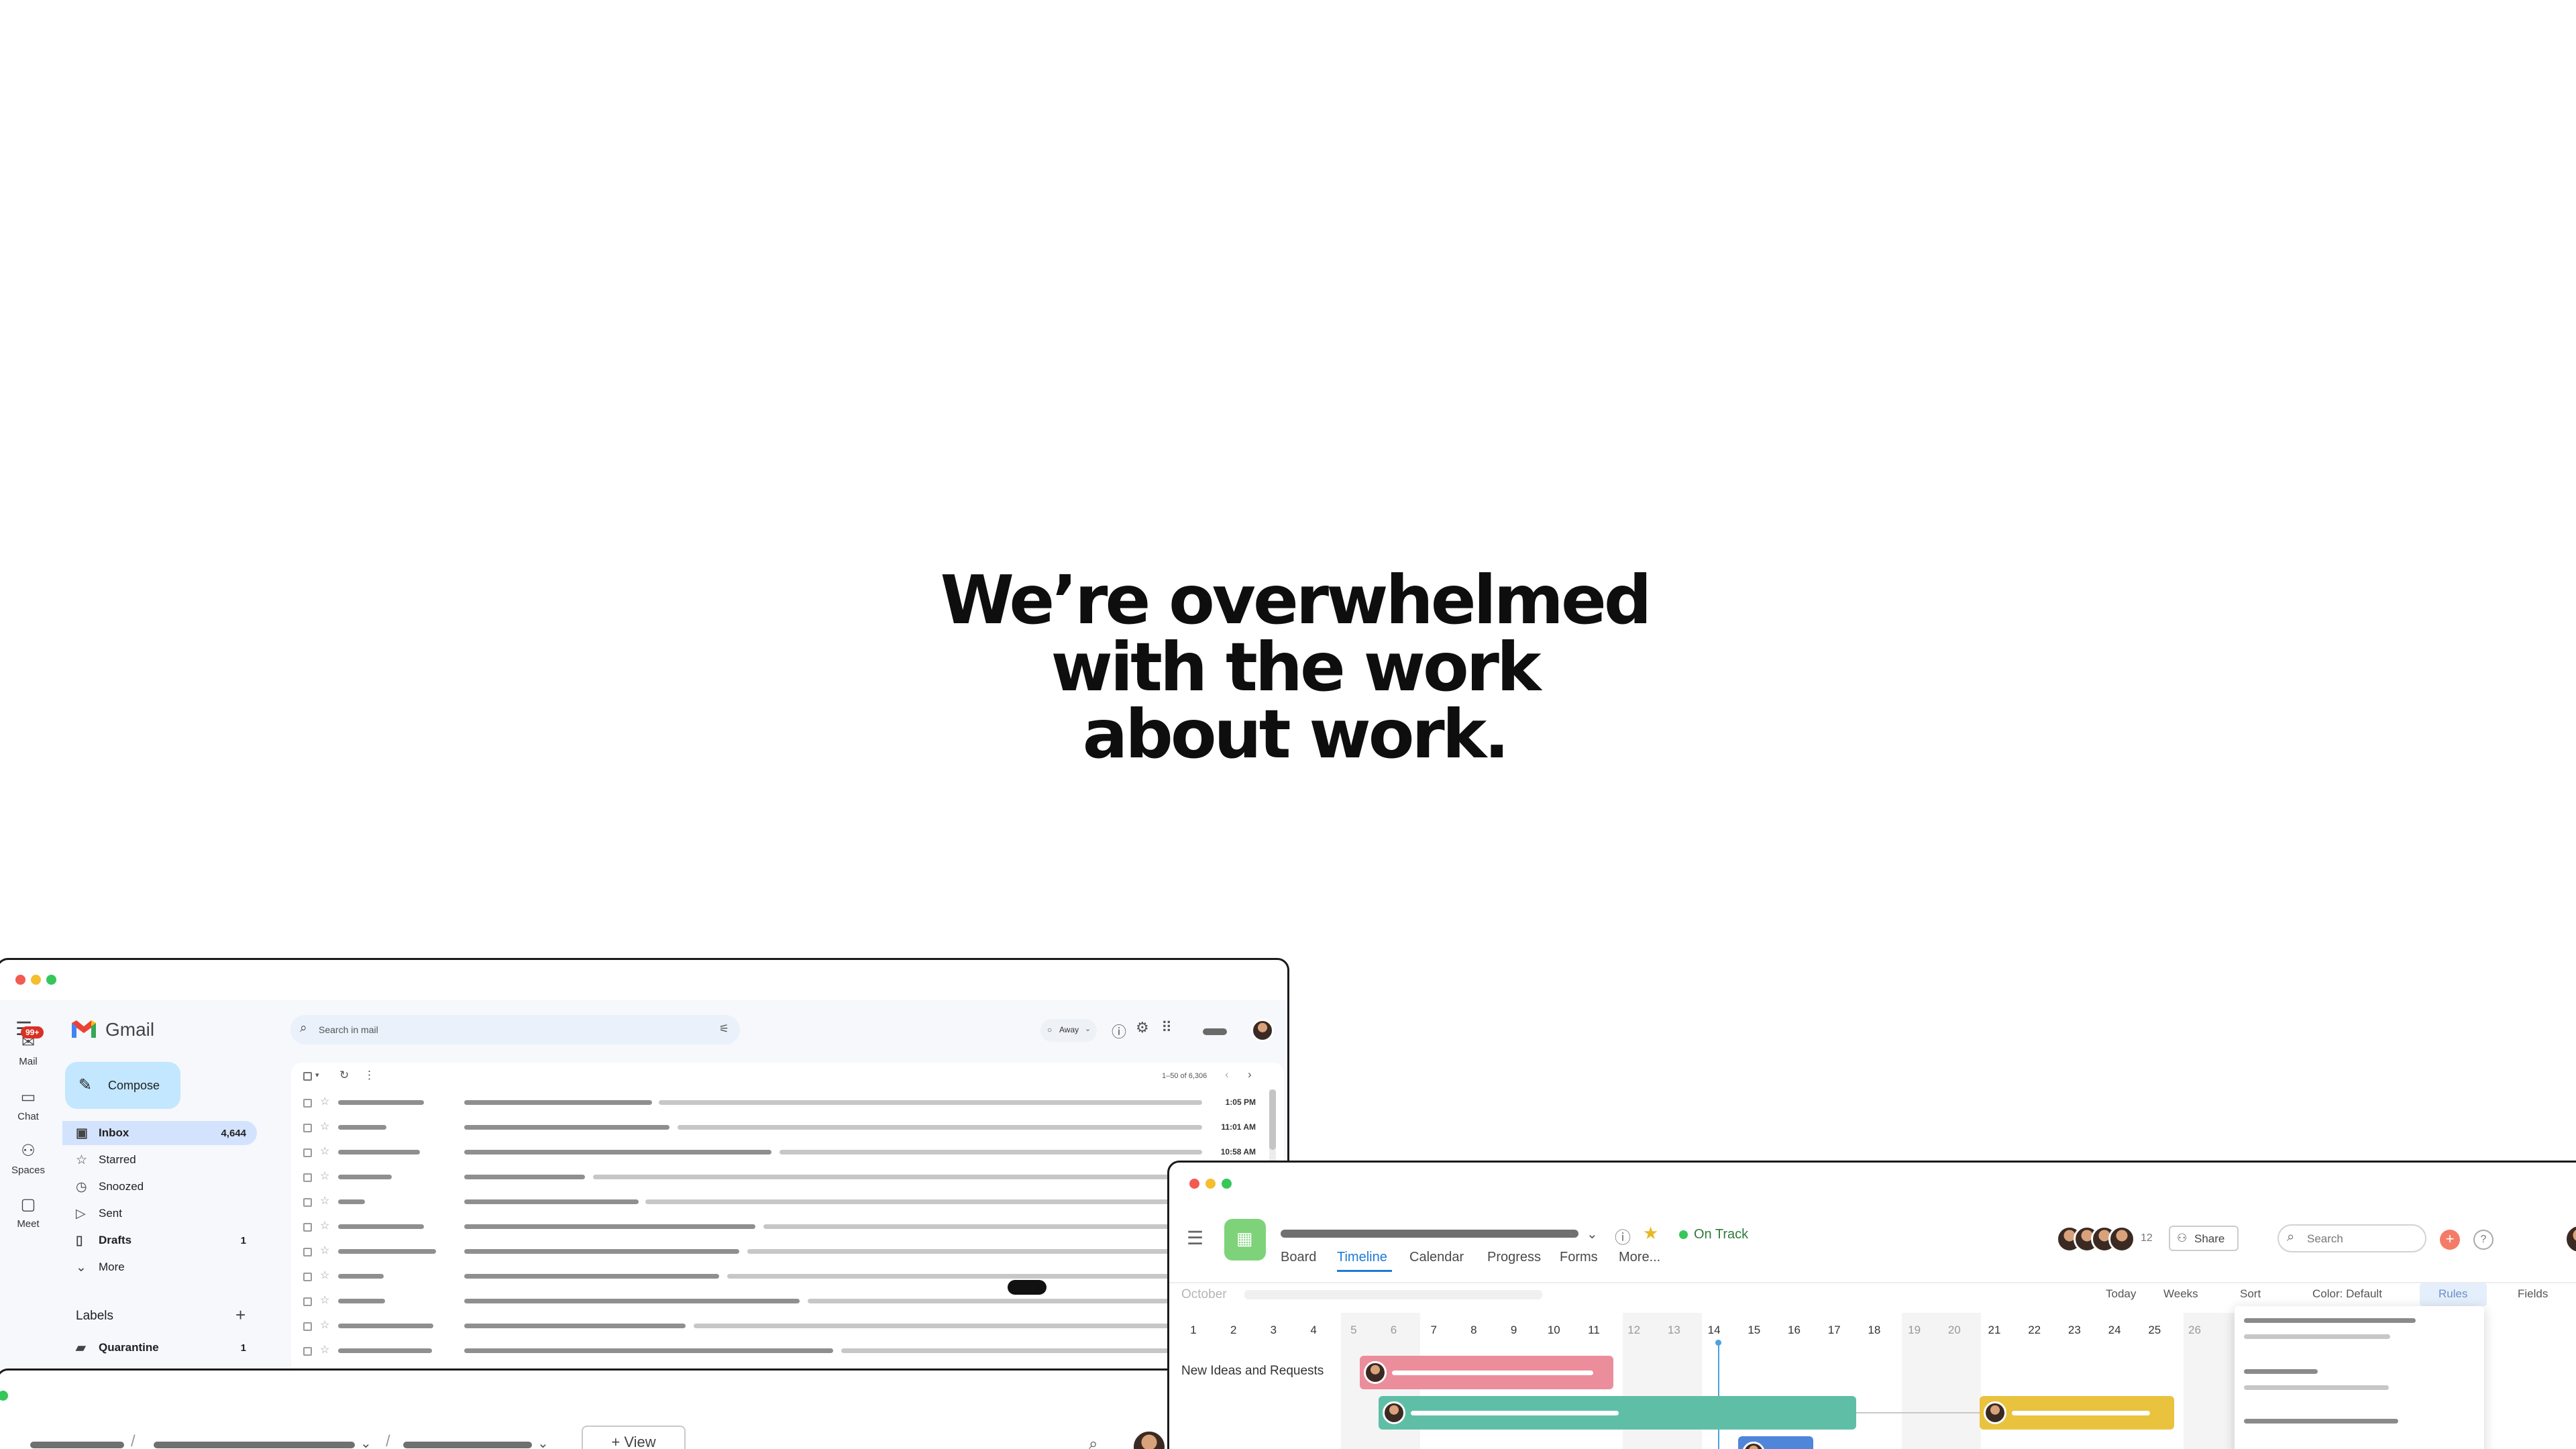 The height and width of the screenshot is (1449, 2576). Describe the element at coordinates (1623, 1236) in the screenshot. I see `info-icon: ⓘ` at that location.